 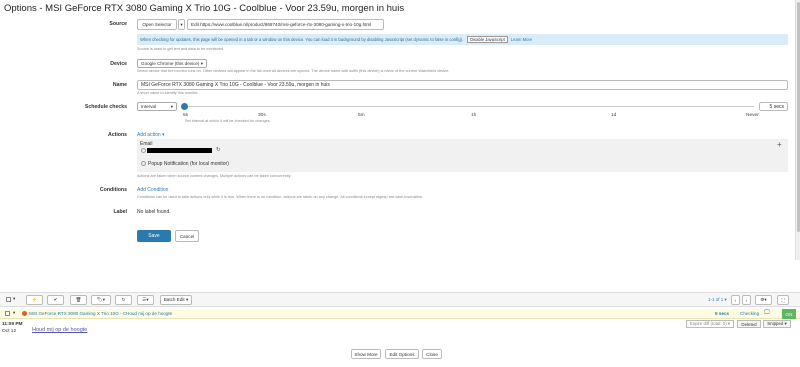 I want to click on interval-slider-thumb, so click(x=184, y=106).